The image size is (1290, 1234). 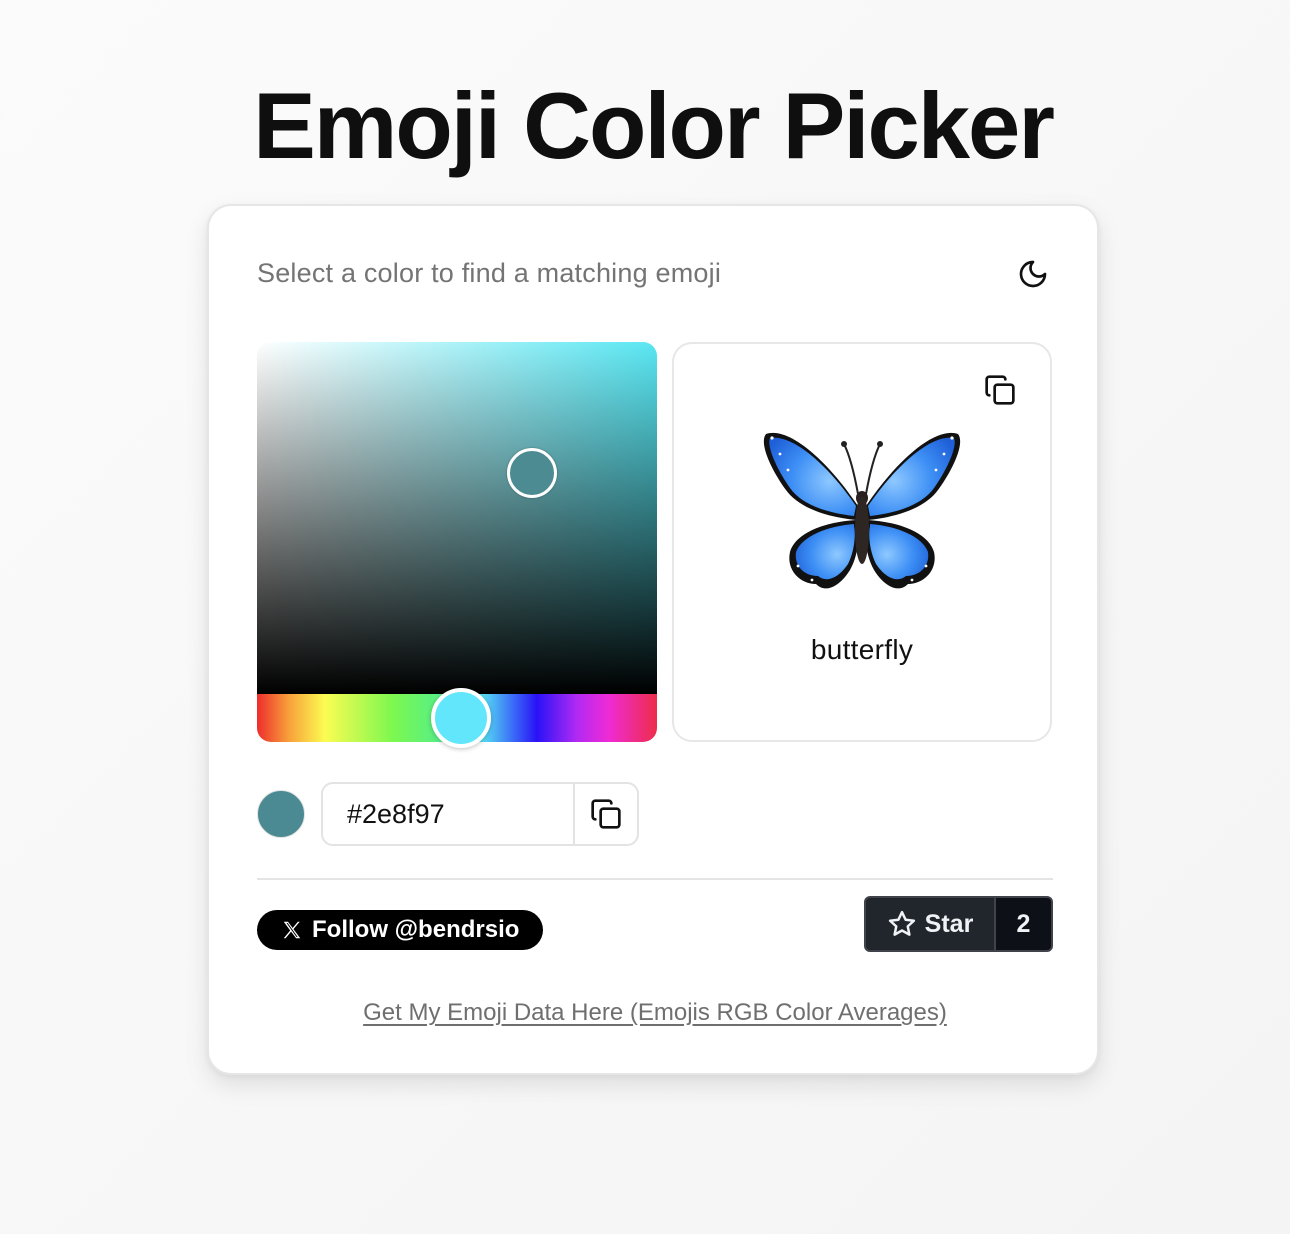 I want to click on instructions-text: Select a color to find a matching emoji, so click(x=489, y=273).